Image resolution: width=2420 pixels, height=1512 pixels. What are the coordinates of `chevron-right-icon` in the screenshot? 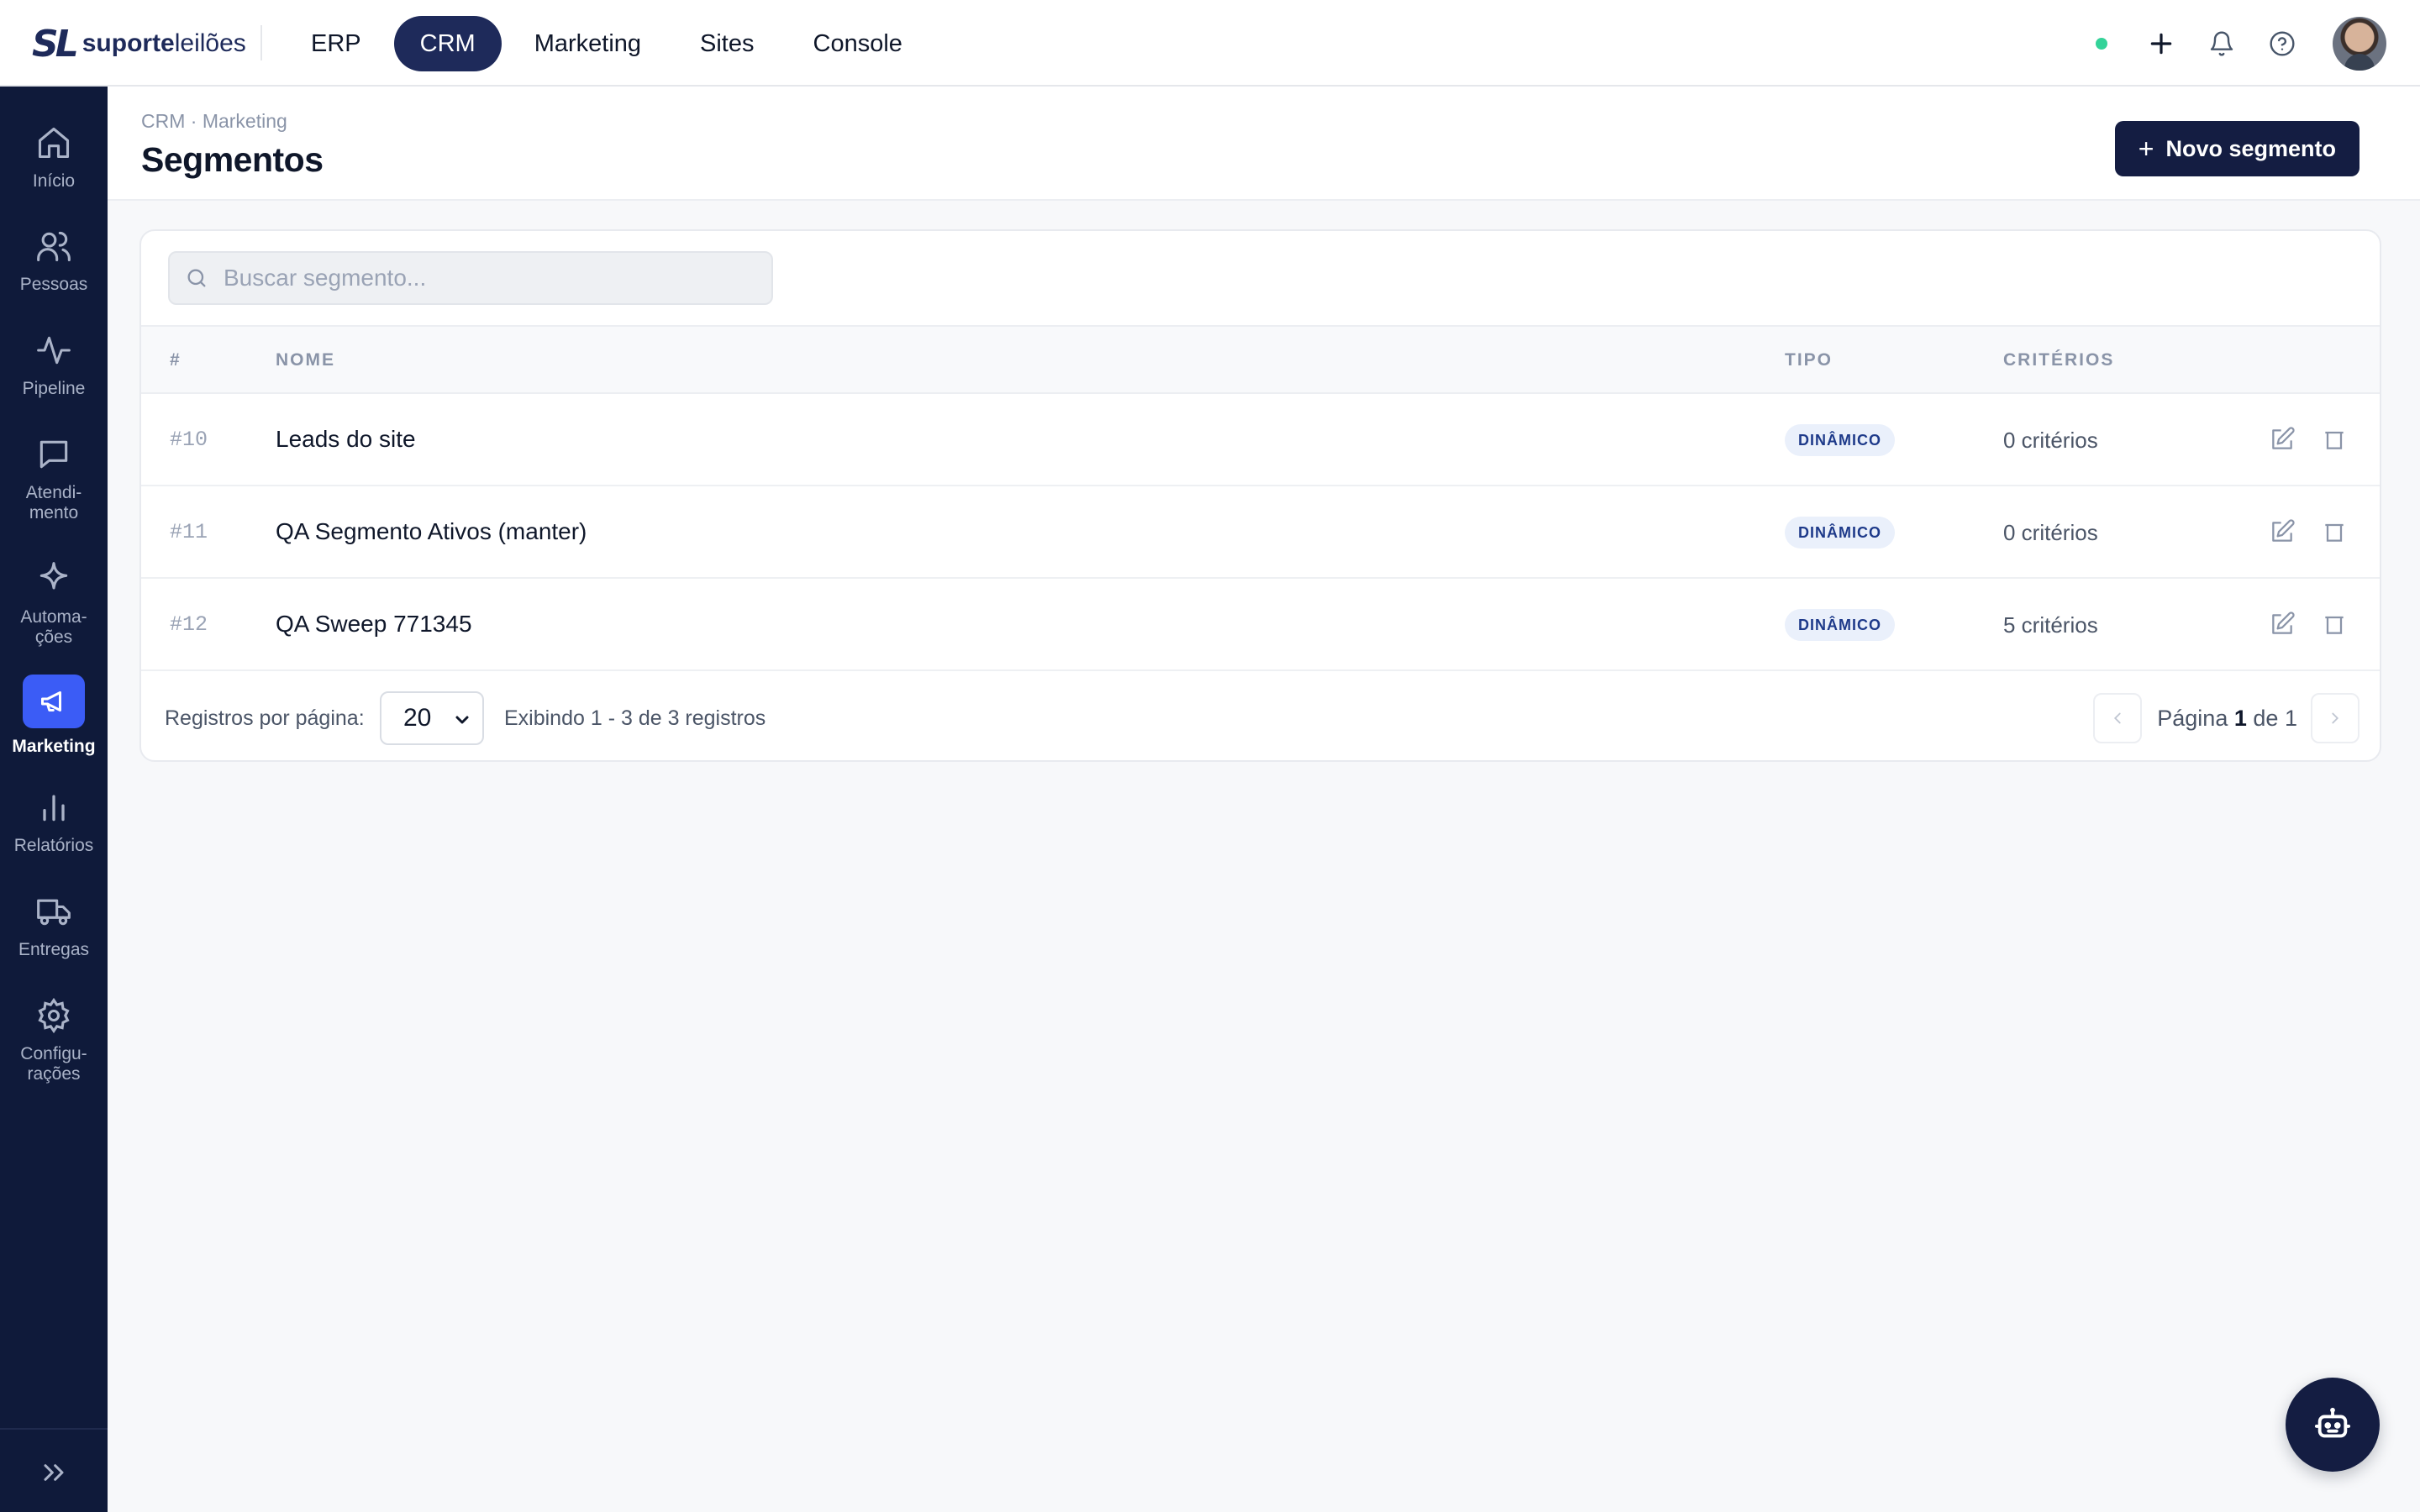 It's located at (2335, 718).